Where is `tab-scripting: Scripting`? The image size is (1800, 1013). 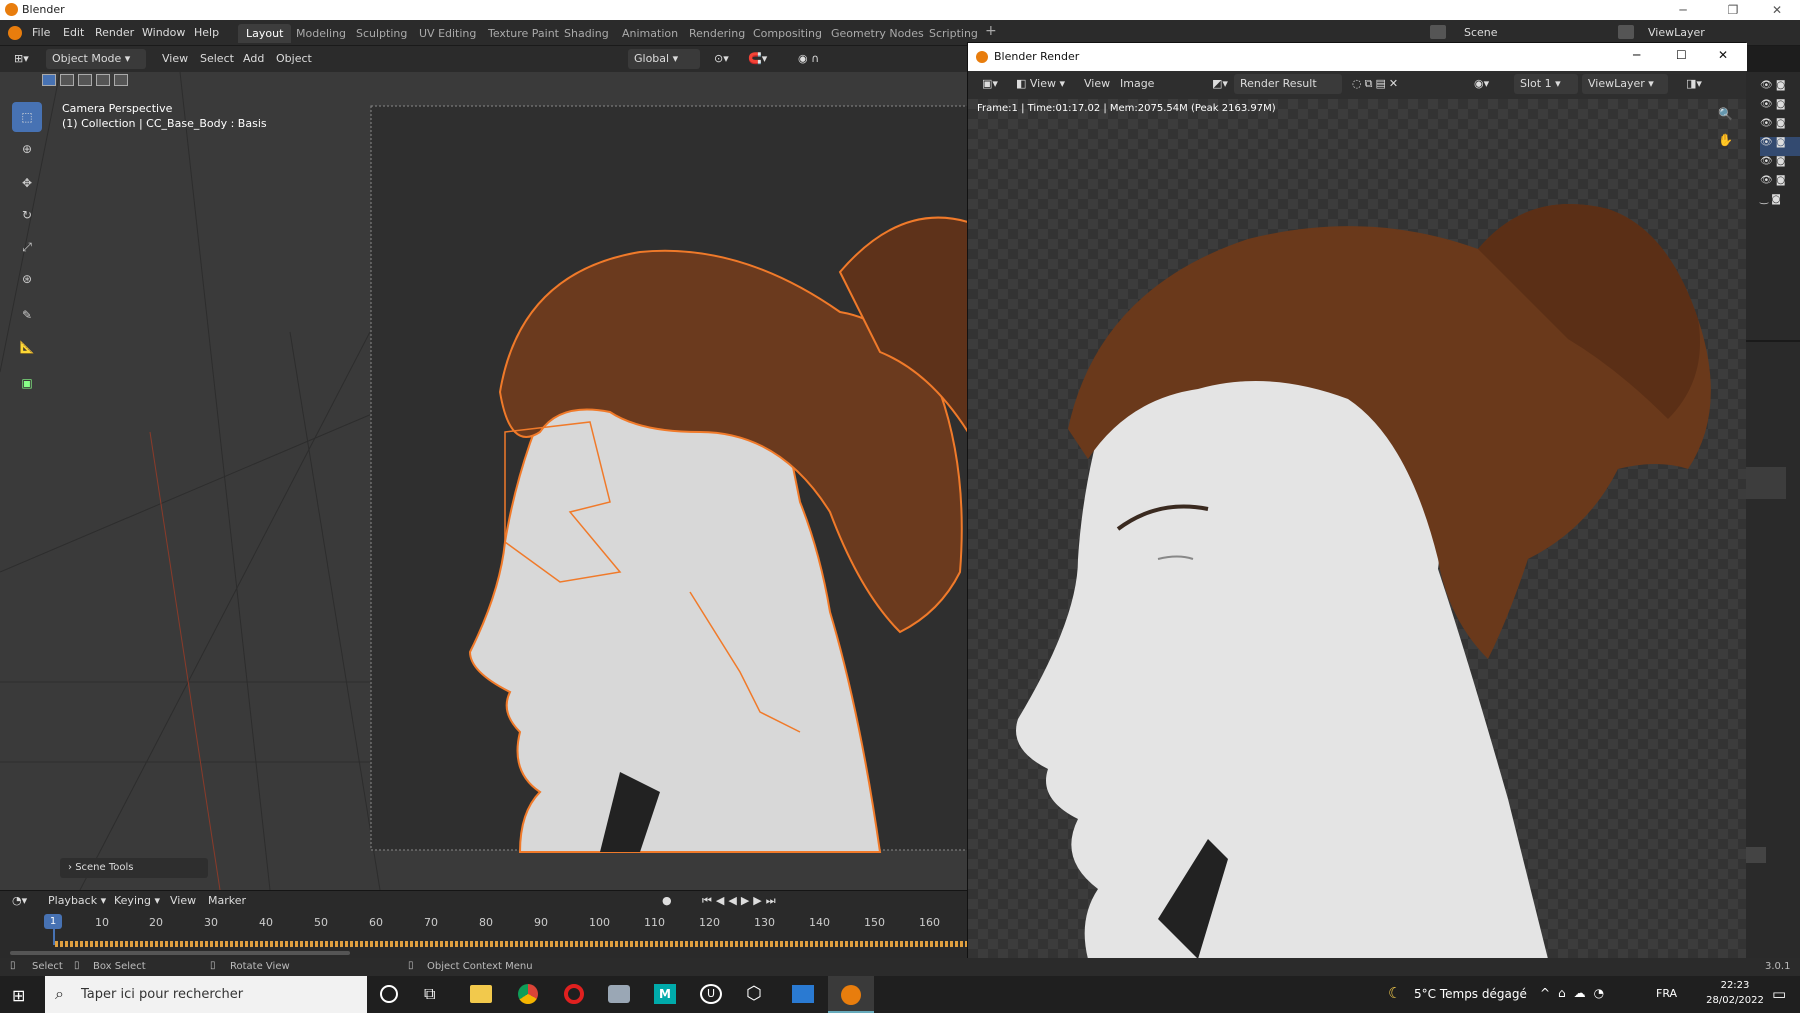
tab-scripting: Scripting is located at coordinates (953, 33).